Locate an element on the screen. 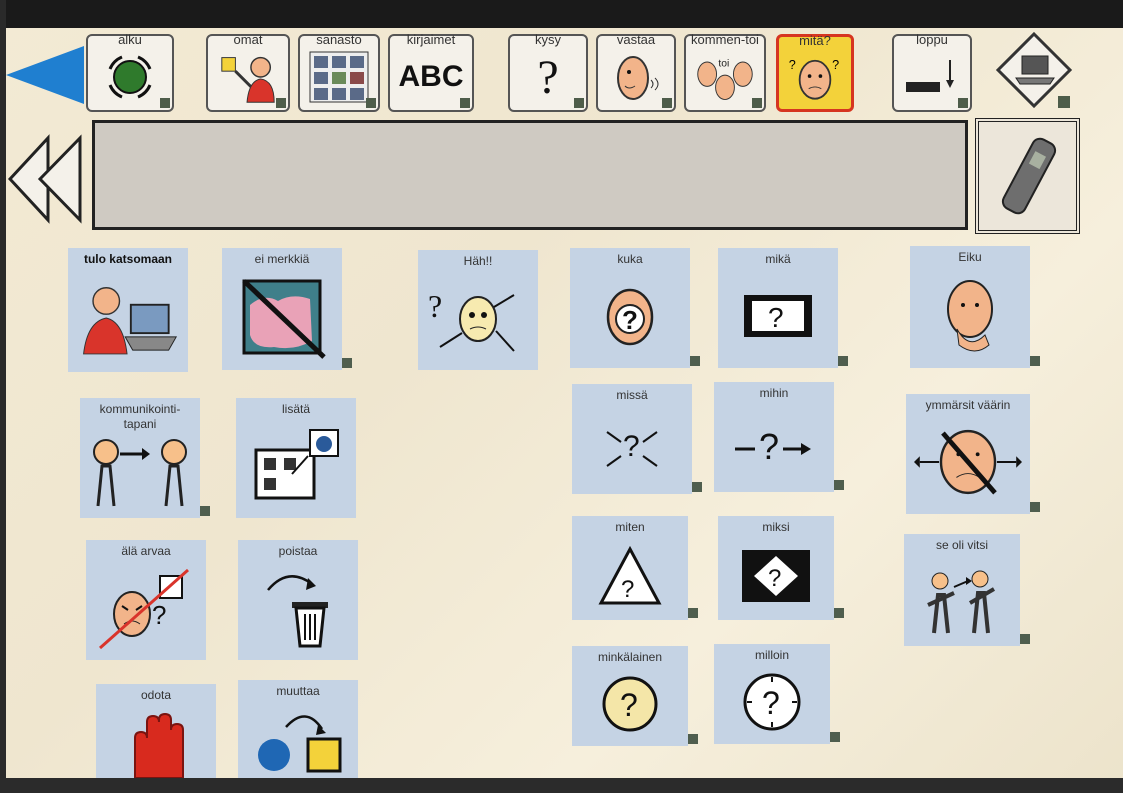 This screenshot has width=1123, height=793. when-clock-icon: ? is located at coordinates (772, 702).